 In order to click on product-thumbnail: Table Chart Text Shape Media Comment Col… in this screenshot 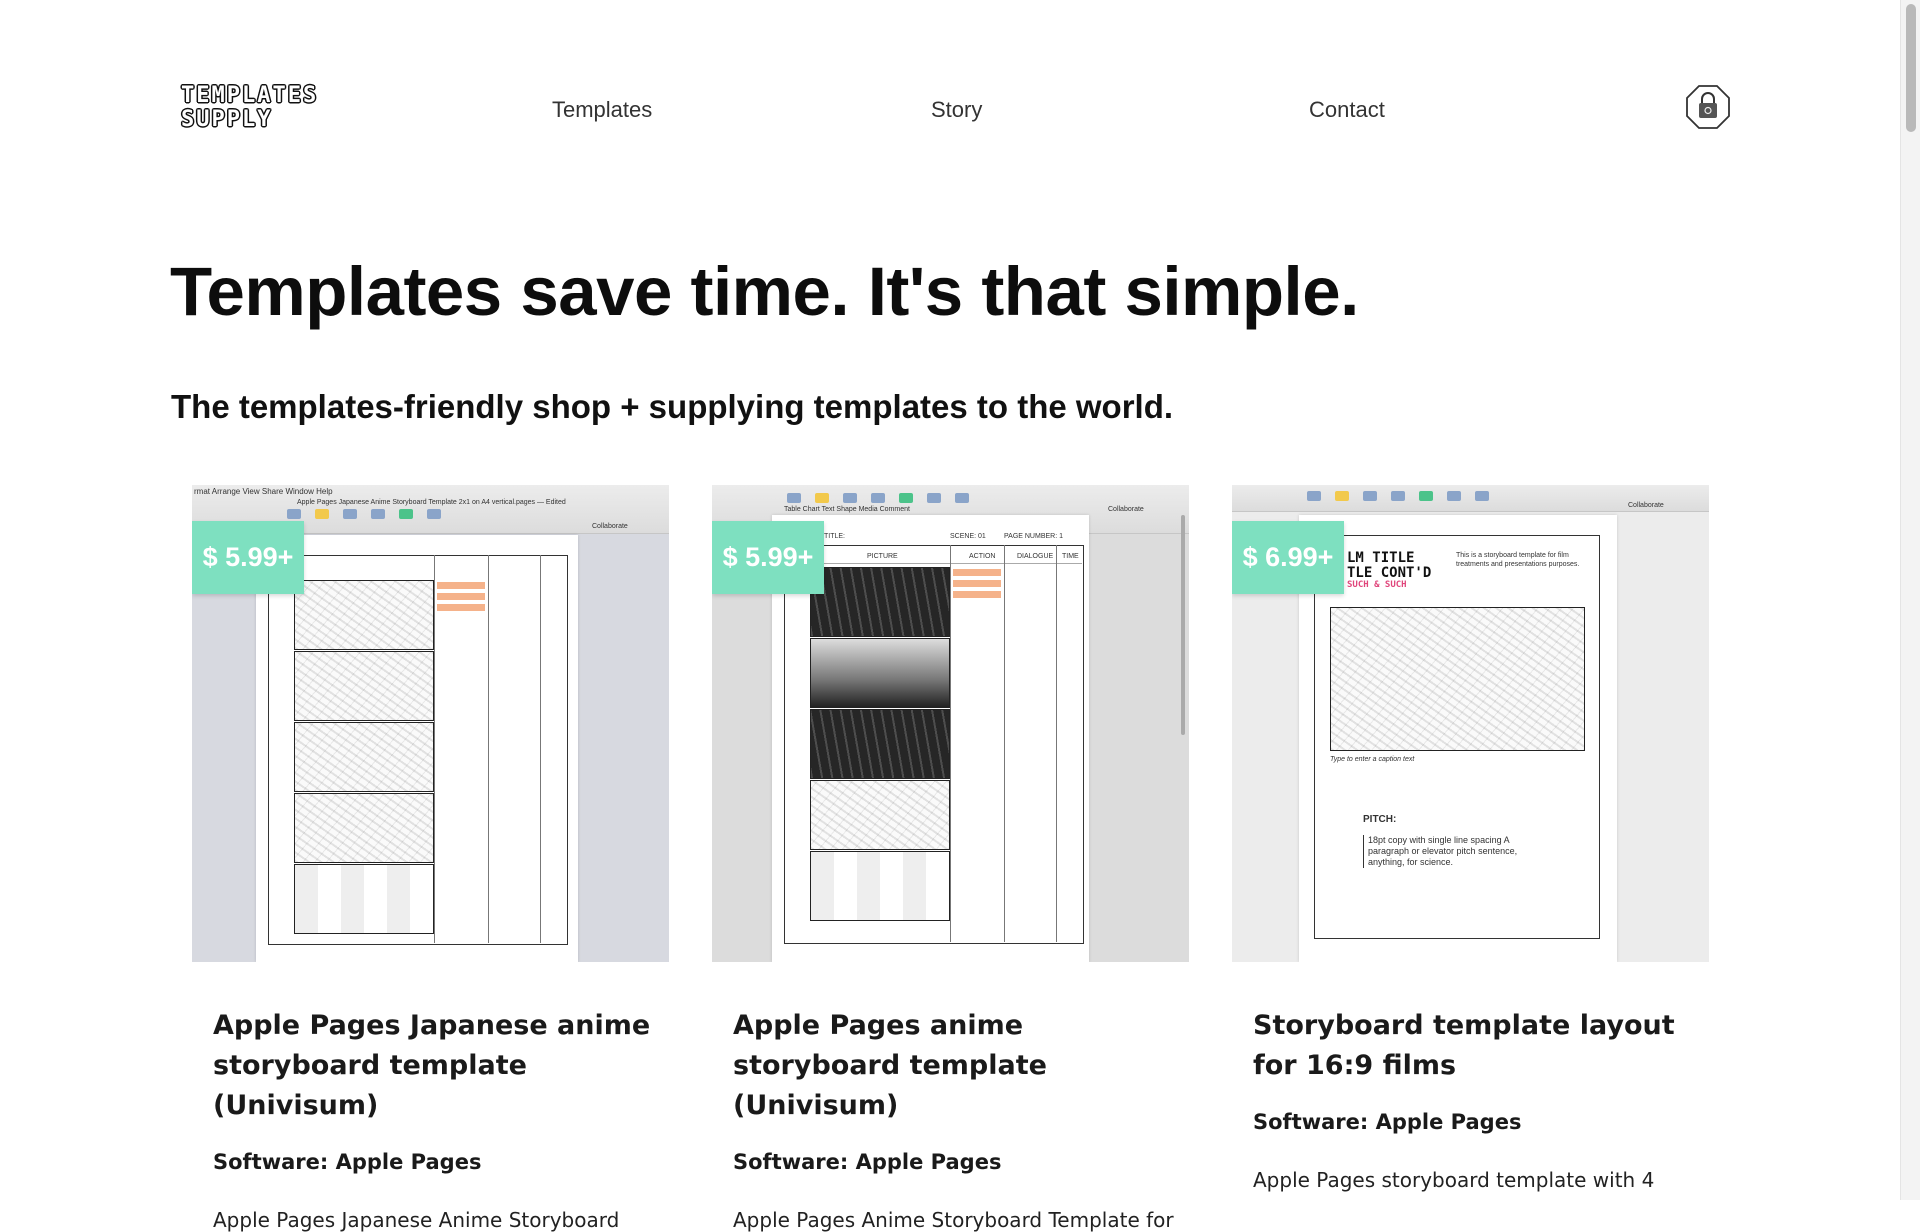, I will do `click(950, 723)`.